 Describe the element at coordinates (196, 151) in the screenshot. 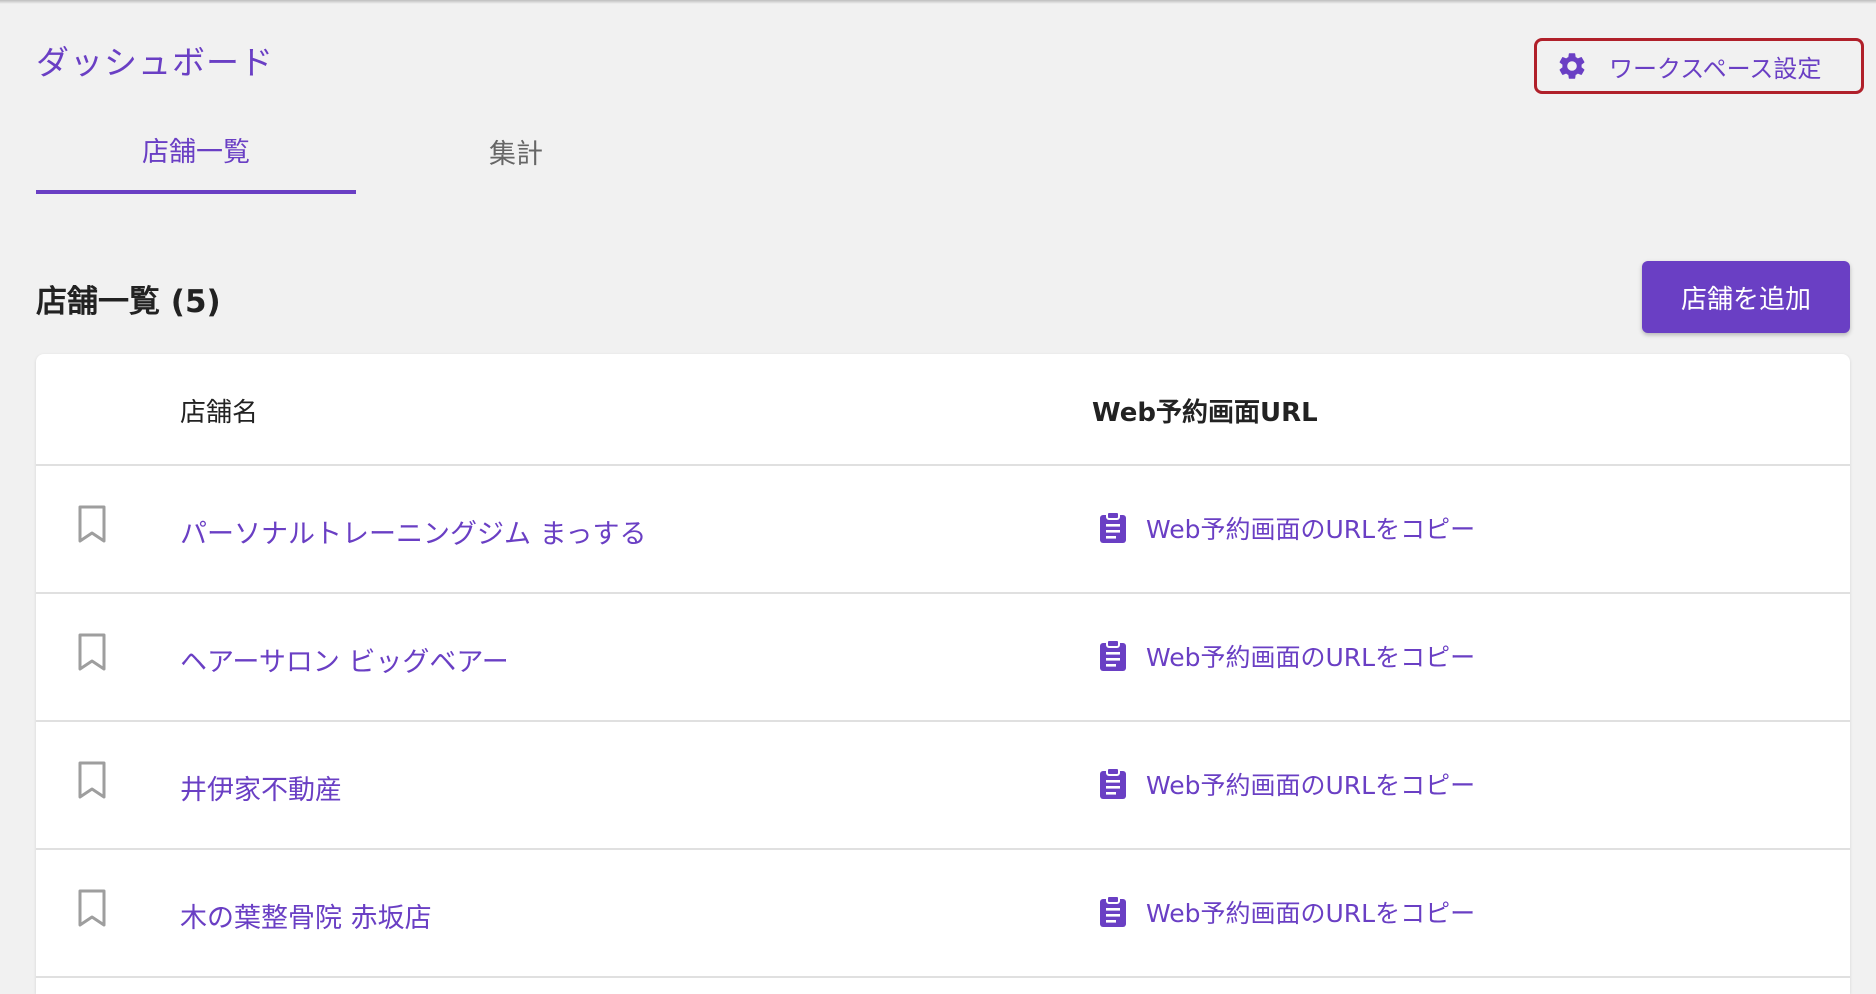

I see `tab-store-list: 店舗一覧` at that location.